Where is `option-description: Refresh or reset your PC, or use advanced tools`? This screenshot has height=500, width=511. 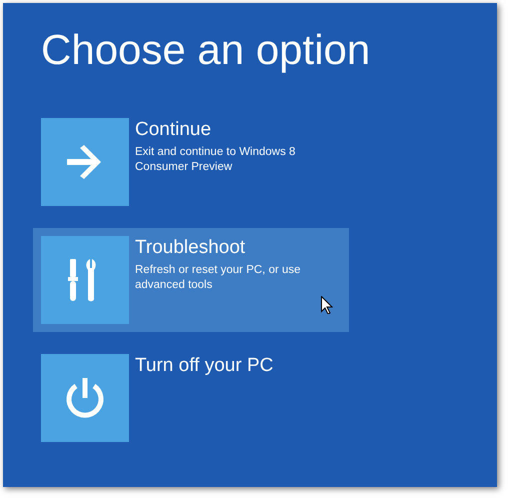 option-description: Refresh or reset your PC, or use advanced tools is located at coordinates (218, 277).